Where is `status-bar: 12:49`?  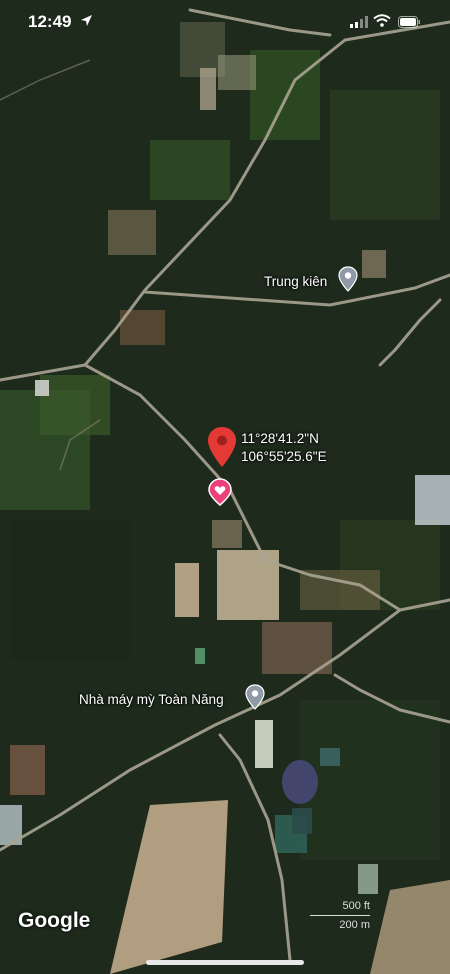 status-bar: 12:49 is located at coordinates (225, 22).